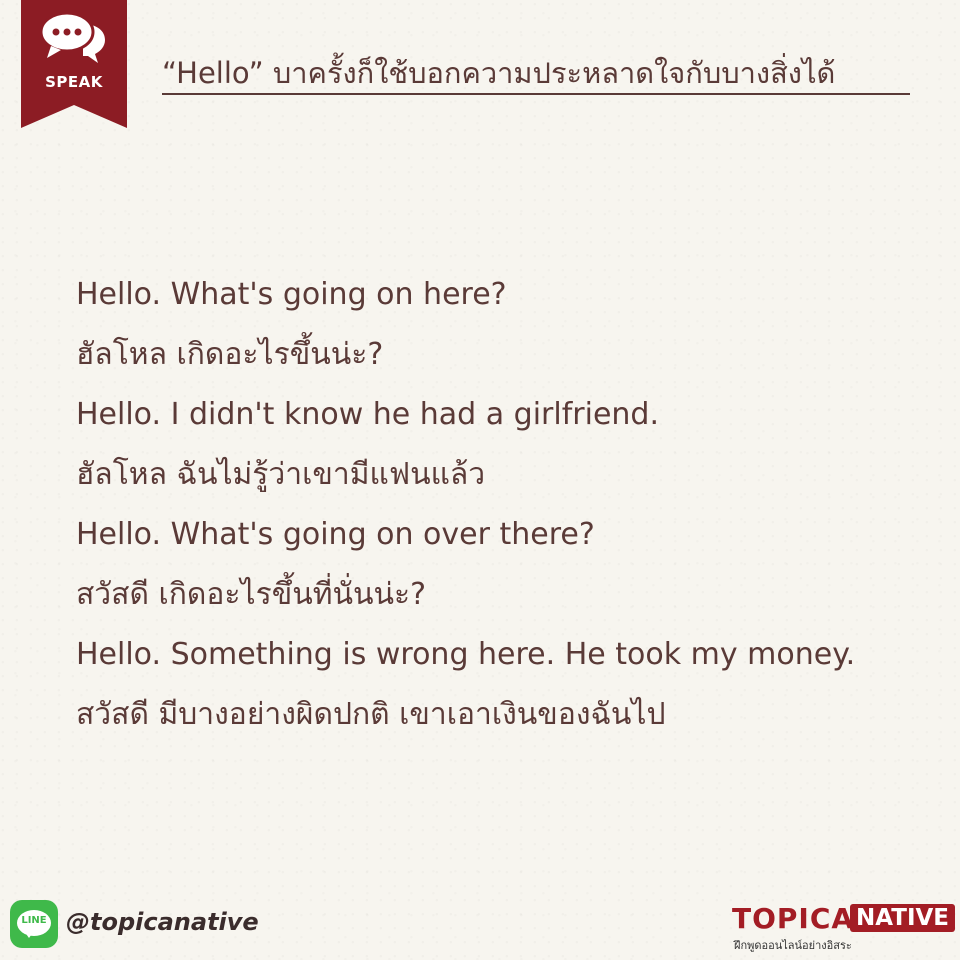 This screenshot has height=960, width=960. Describe the element at coordinates (536, 94) in the screenshot. I see `title-underline` at that location.